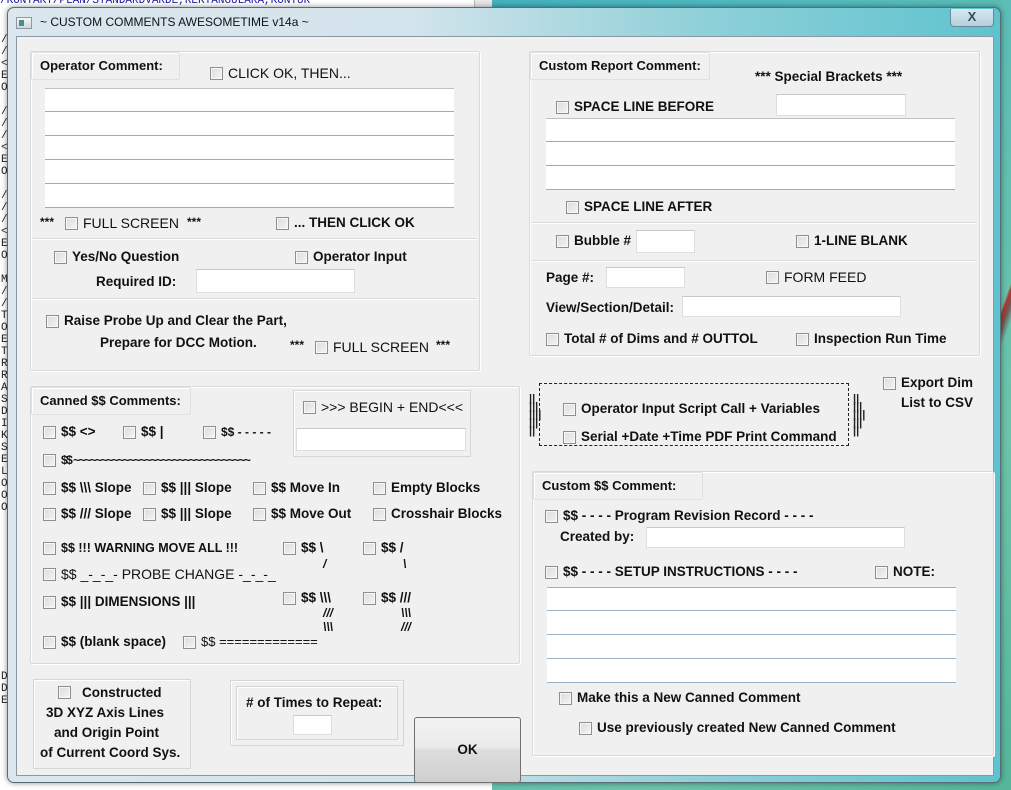  Describe the element at coordinates (303, 548) in the screenshot. I see `canned-backslash-checkbox: $$ \` at that location.